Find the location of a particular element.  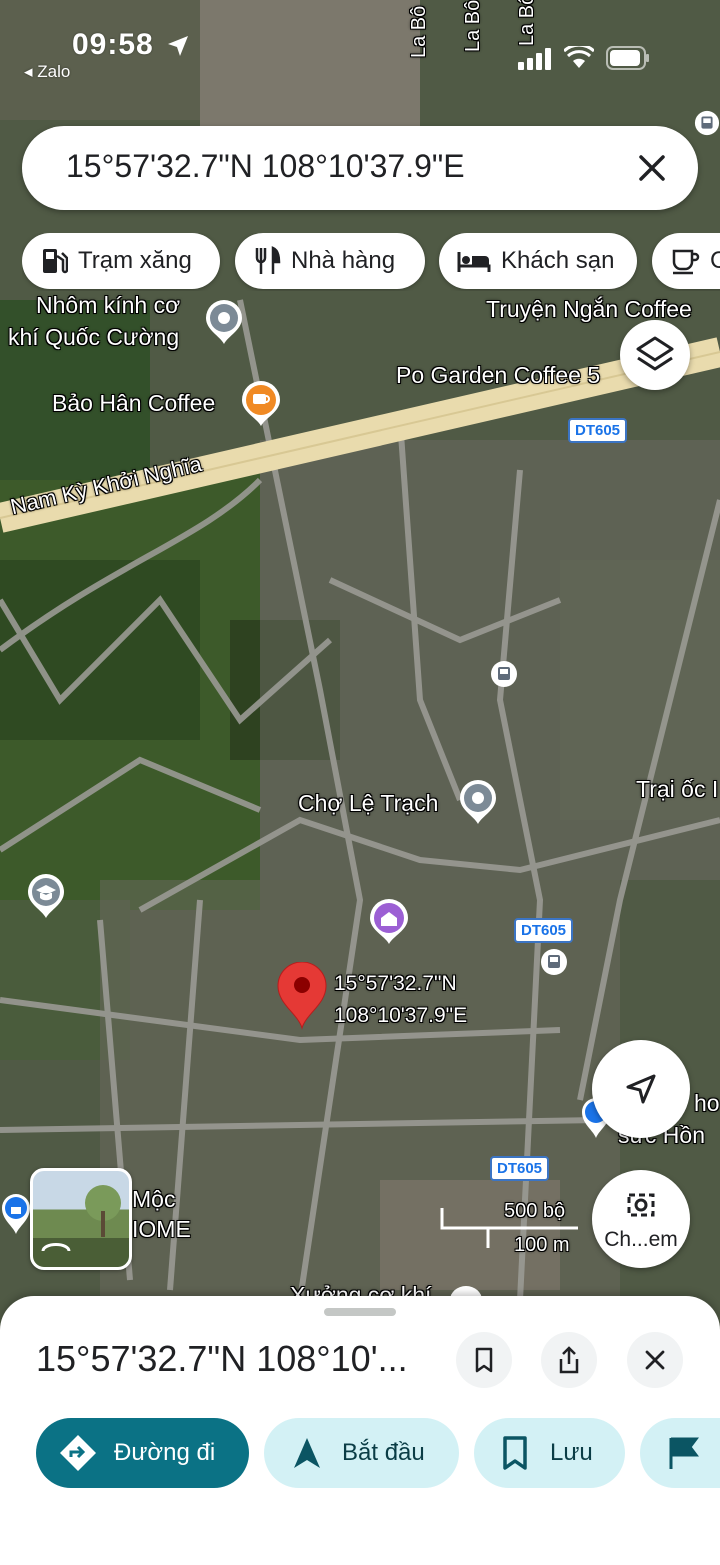

sheet-drag-handle is located at coordinates (360, 1312).